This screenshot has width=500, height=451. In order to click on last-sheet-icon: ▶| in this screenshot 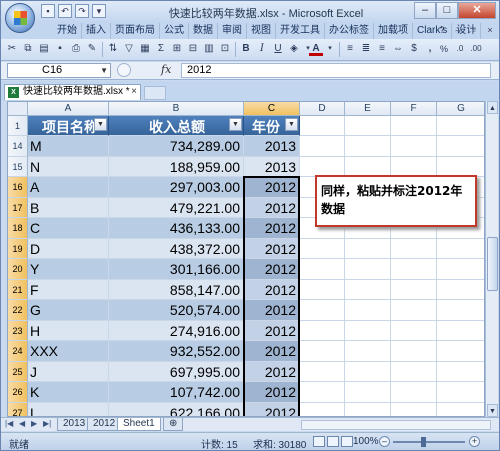, I will do `click(47, 423)`.